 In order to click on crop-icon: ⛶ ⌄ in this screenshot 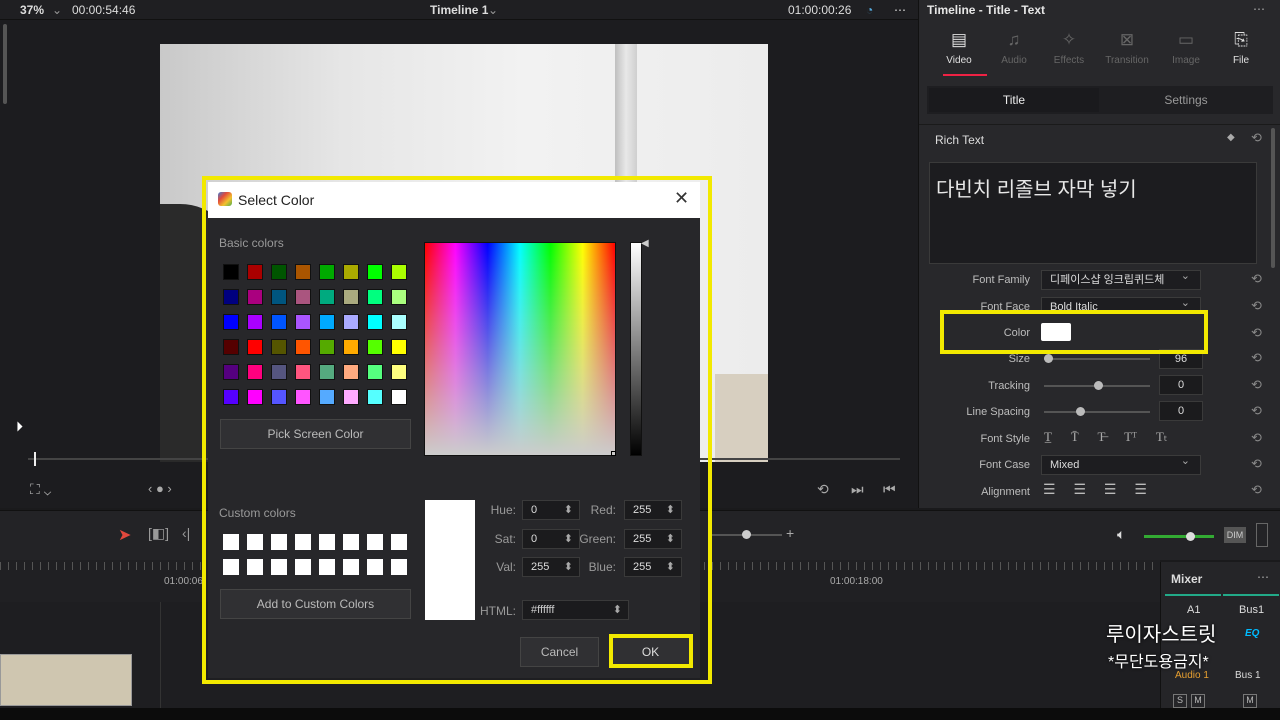, I will do `click(40, 489)`.